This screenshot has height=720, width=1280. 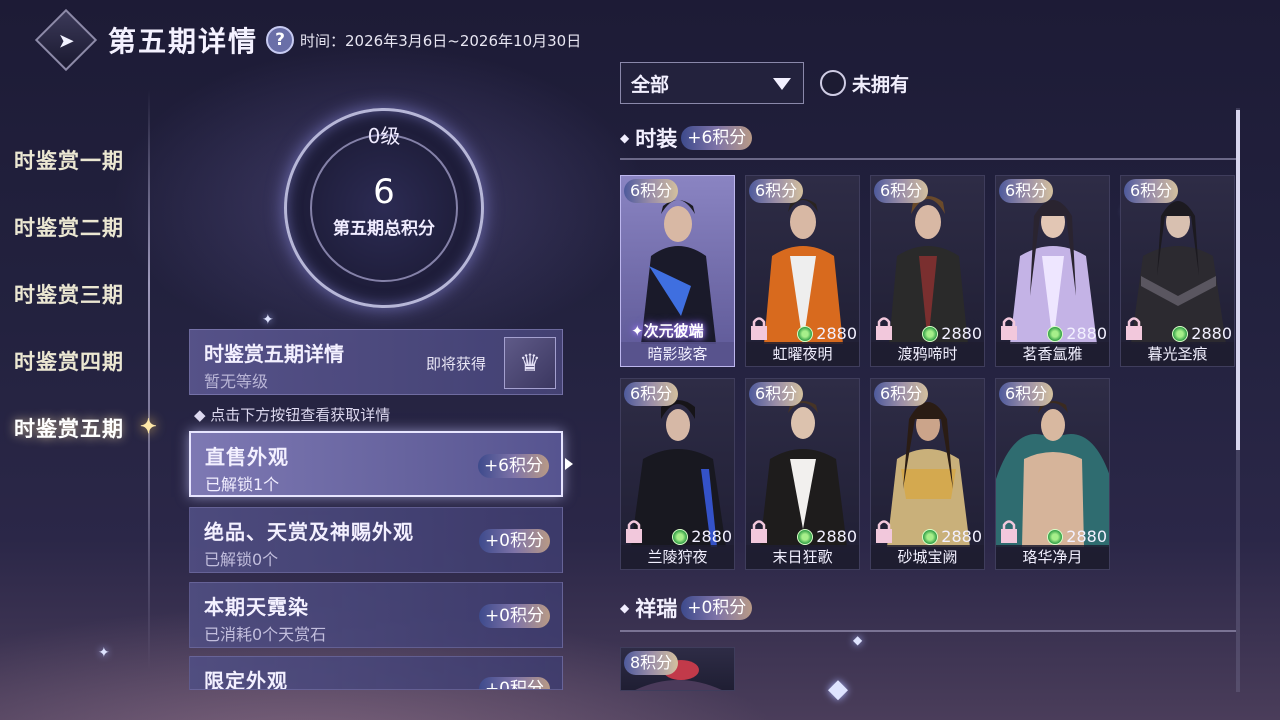 I want to click on fashion-card: 6积分 2880 暮光圣痕, so click(x=1177, y=271).